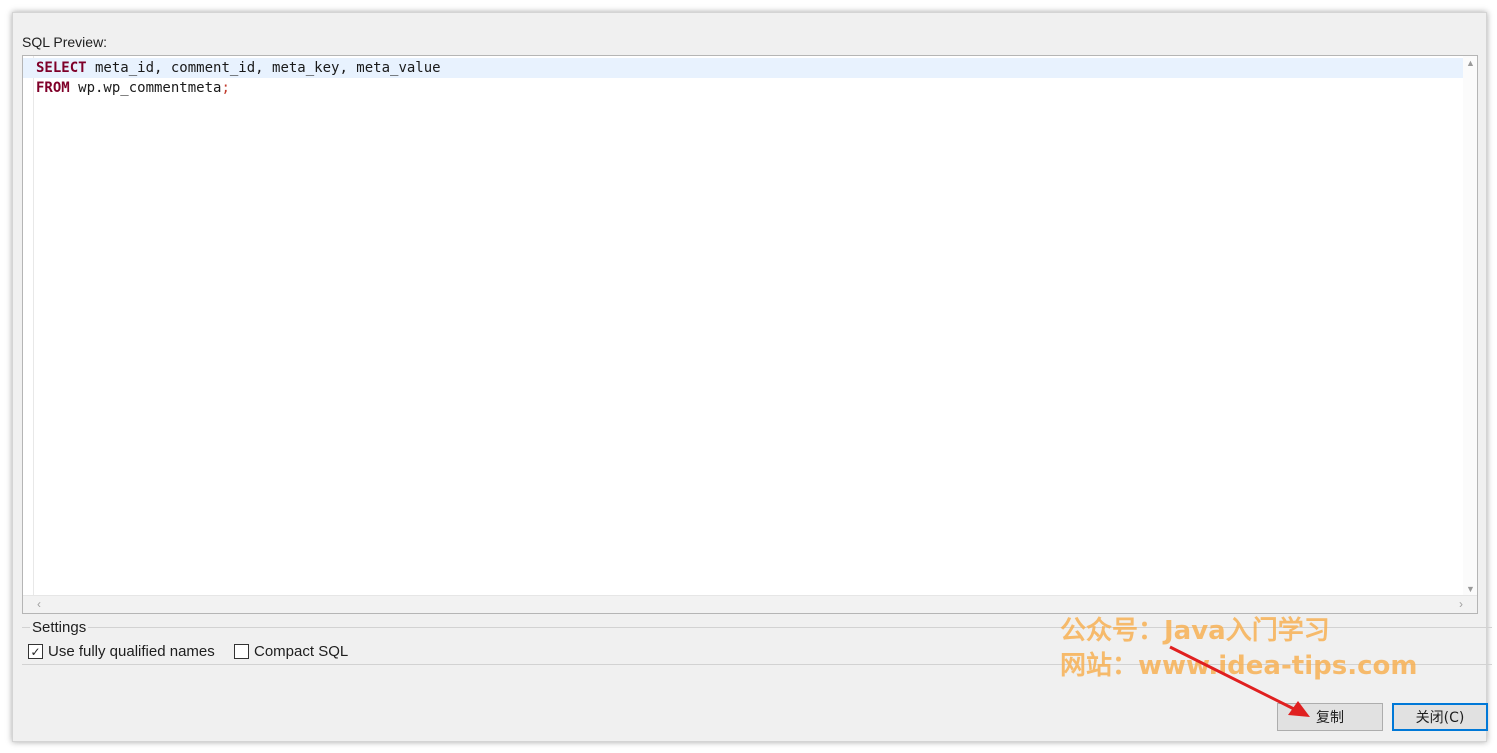  Describe the element at coordinates (53, 88) in the screenshot. I see `sql-keyword: FROM` at that location.